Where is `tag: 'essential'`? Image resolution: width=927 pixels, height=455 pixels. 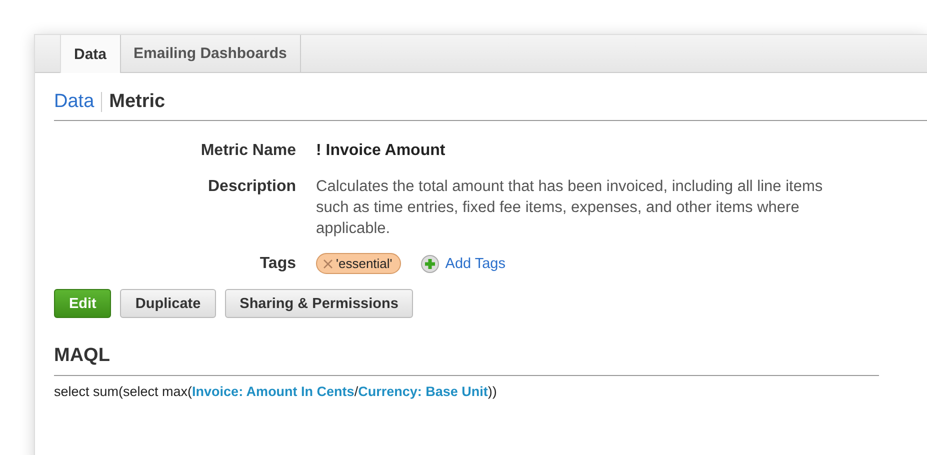 tag: 'essential' is located at coordinates (359, 263).